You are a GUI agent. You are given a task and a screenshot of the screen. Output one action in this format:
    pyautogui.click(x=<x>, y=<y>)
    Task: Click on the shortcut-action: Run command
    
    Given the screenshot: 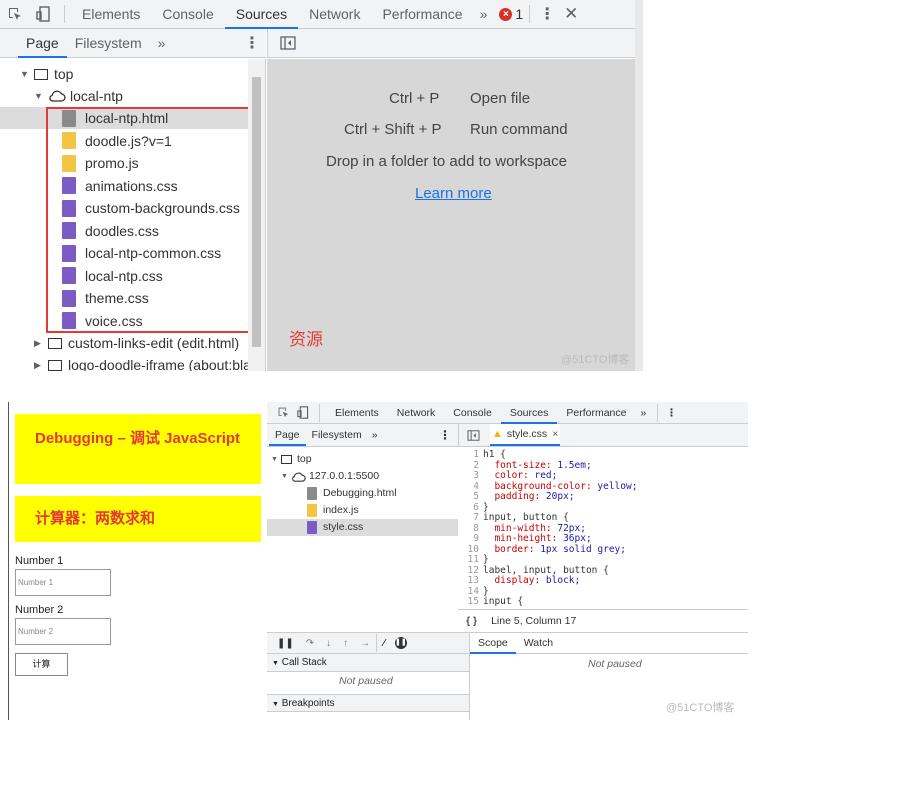 What is the action you would take?
    pyautogui.click(x=519, y=129)
    